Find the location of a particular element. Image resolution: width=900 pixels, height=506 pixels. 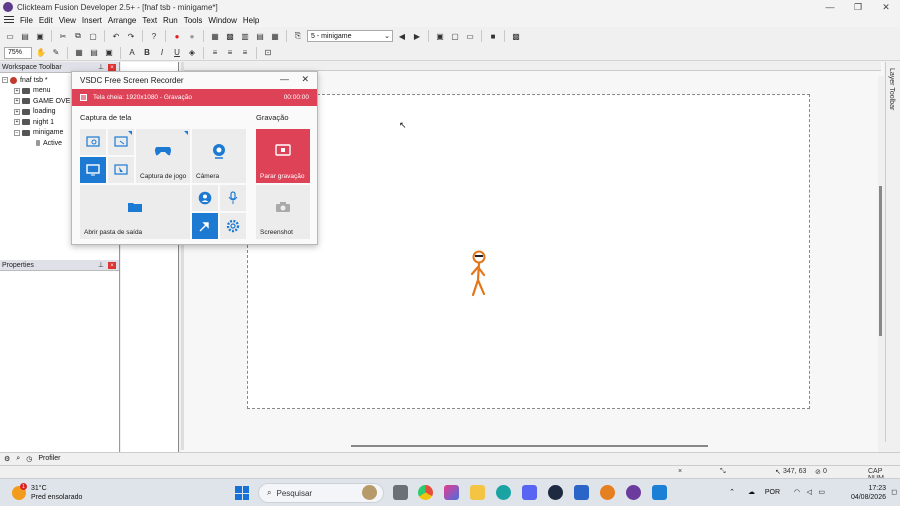

file-explorer-icon is located at coordinates (477, 492).